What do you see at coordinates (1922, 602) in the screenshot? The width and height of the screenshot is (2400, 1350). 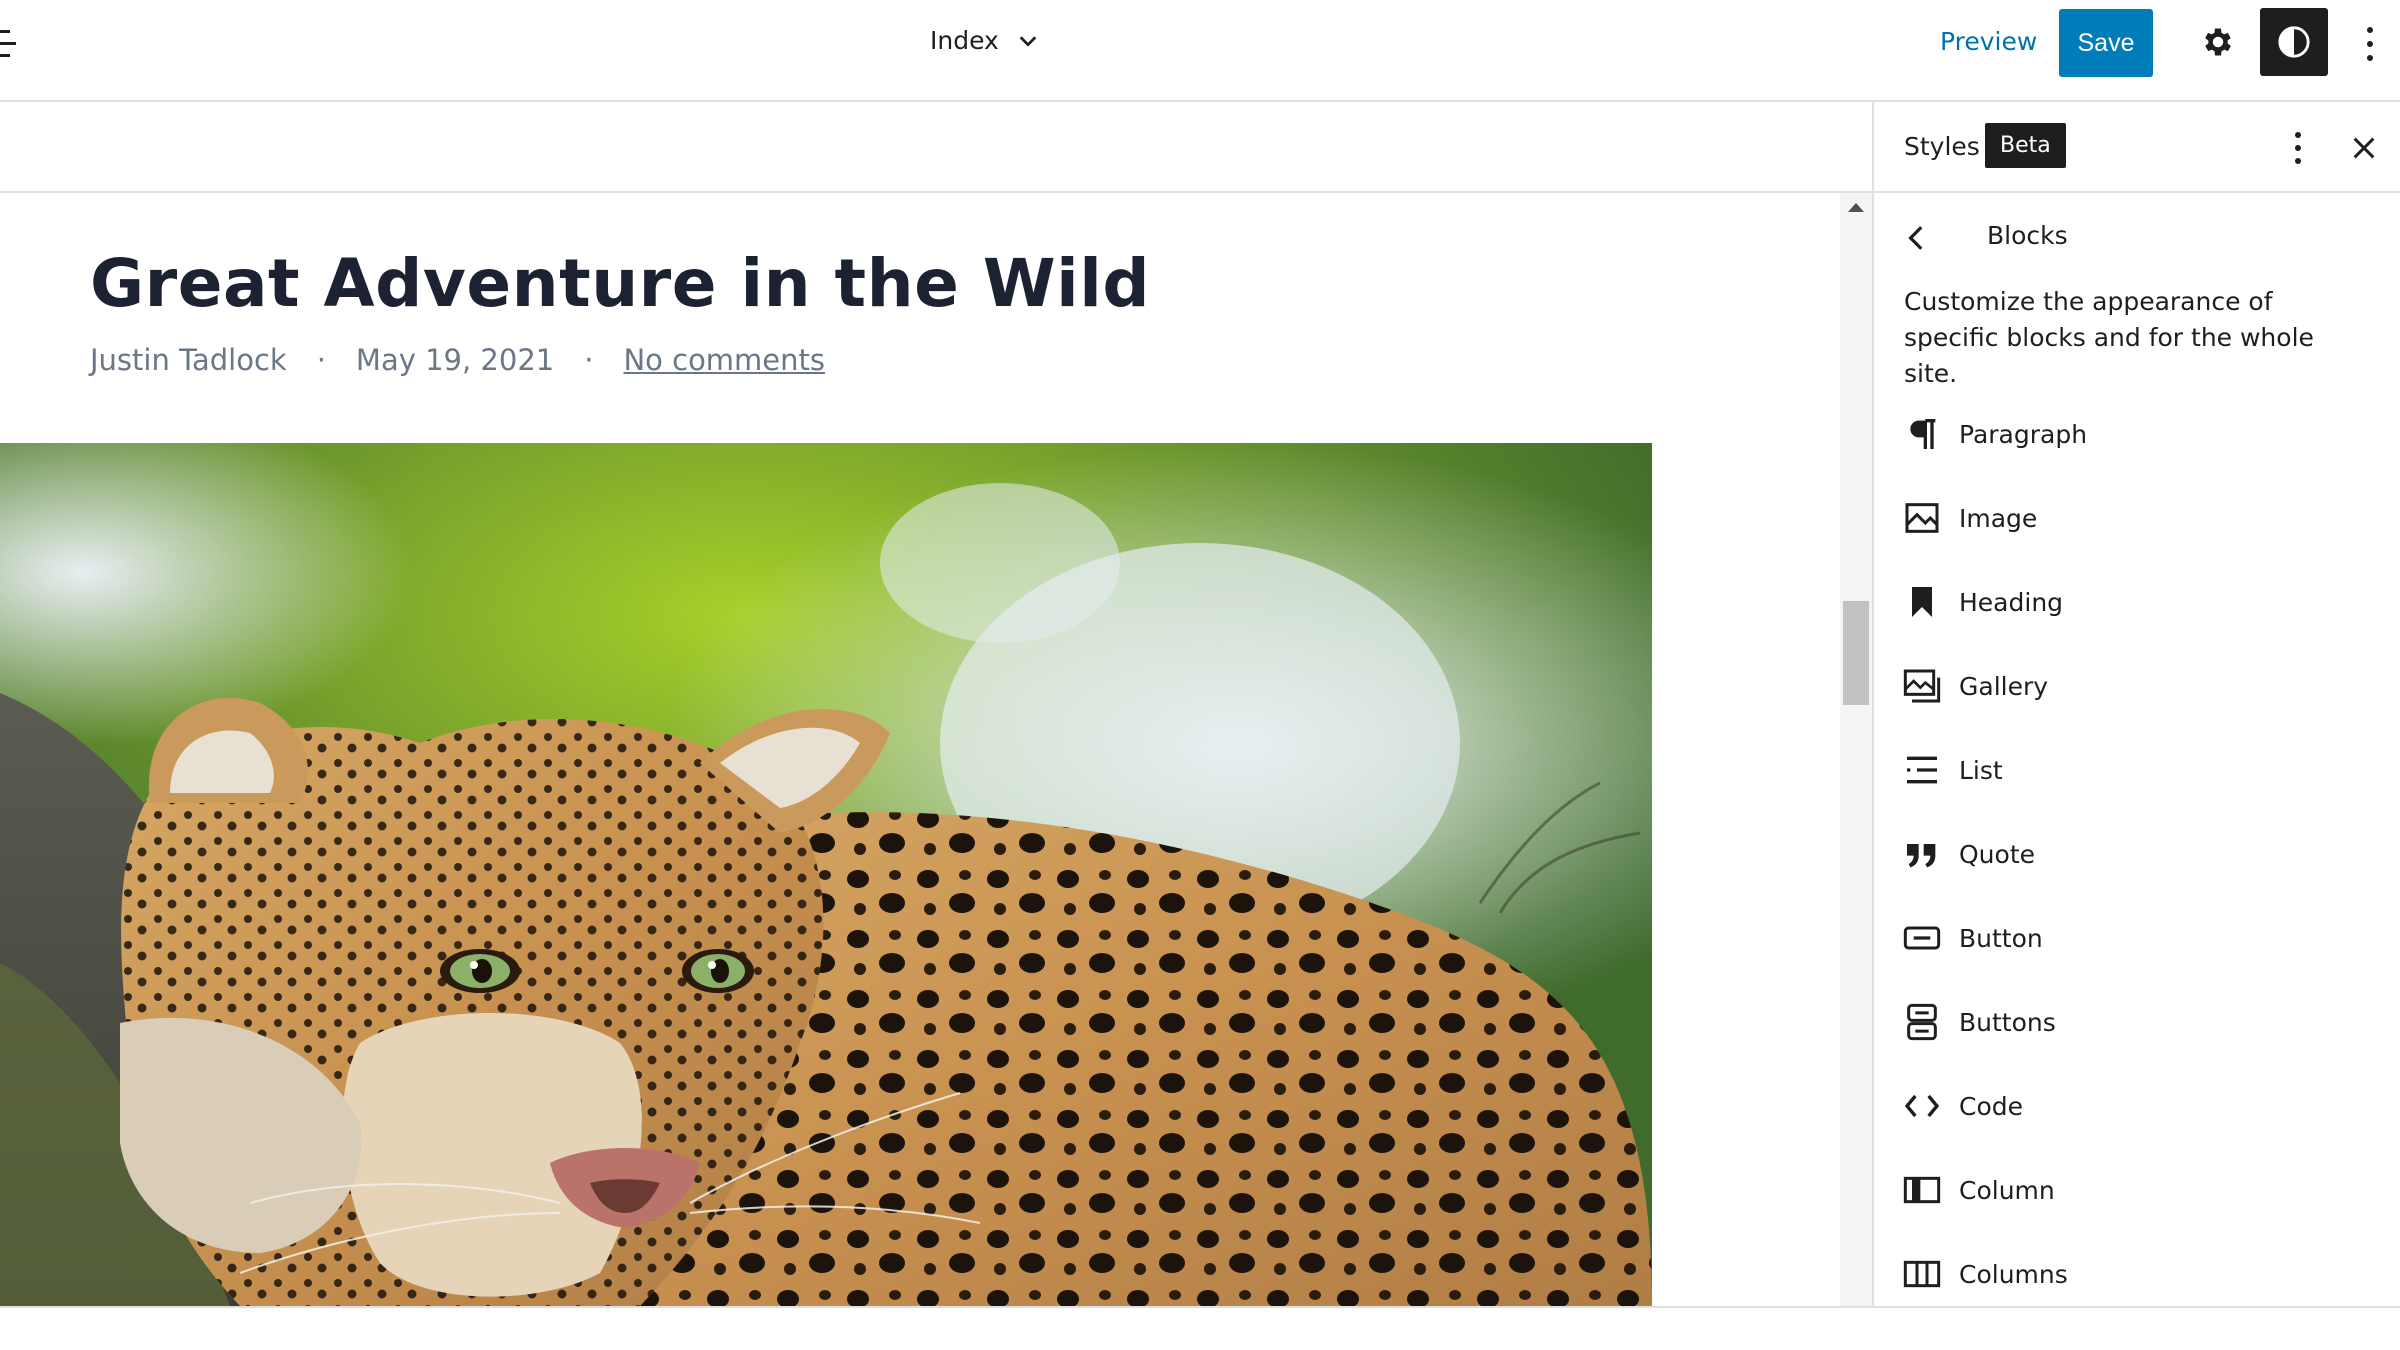 I see `heading-icon` at bounding box center [1922, 602].